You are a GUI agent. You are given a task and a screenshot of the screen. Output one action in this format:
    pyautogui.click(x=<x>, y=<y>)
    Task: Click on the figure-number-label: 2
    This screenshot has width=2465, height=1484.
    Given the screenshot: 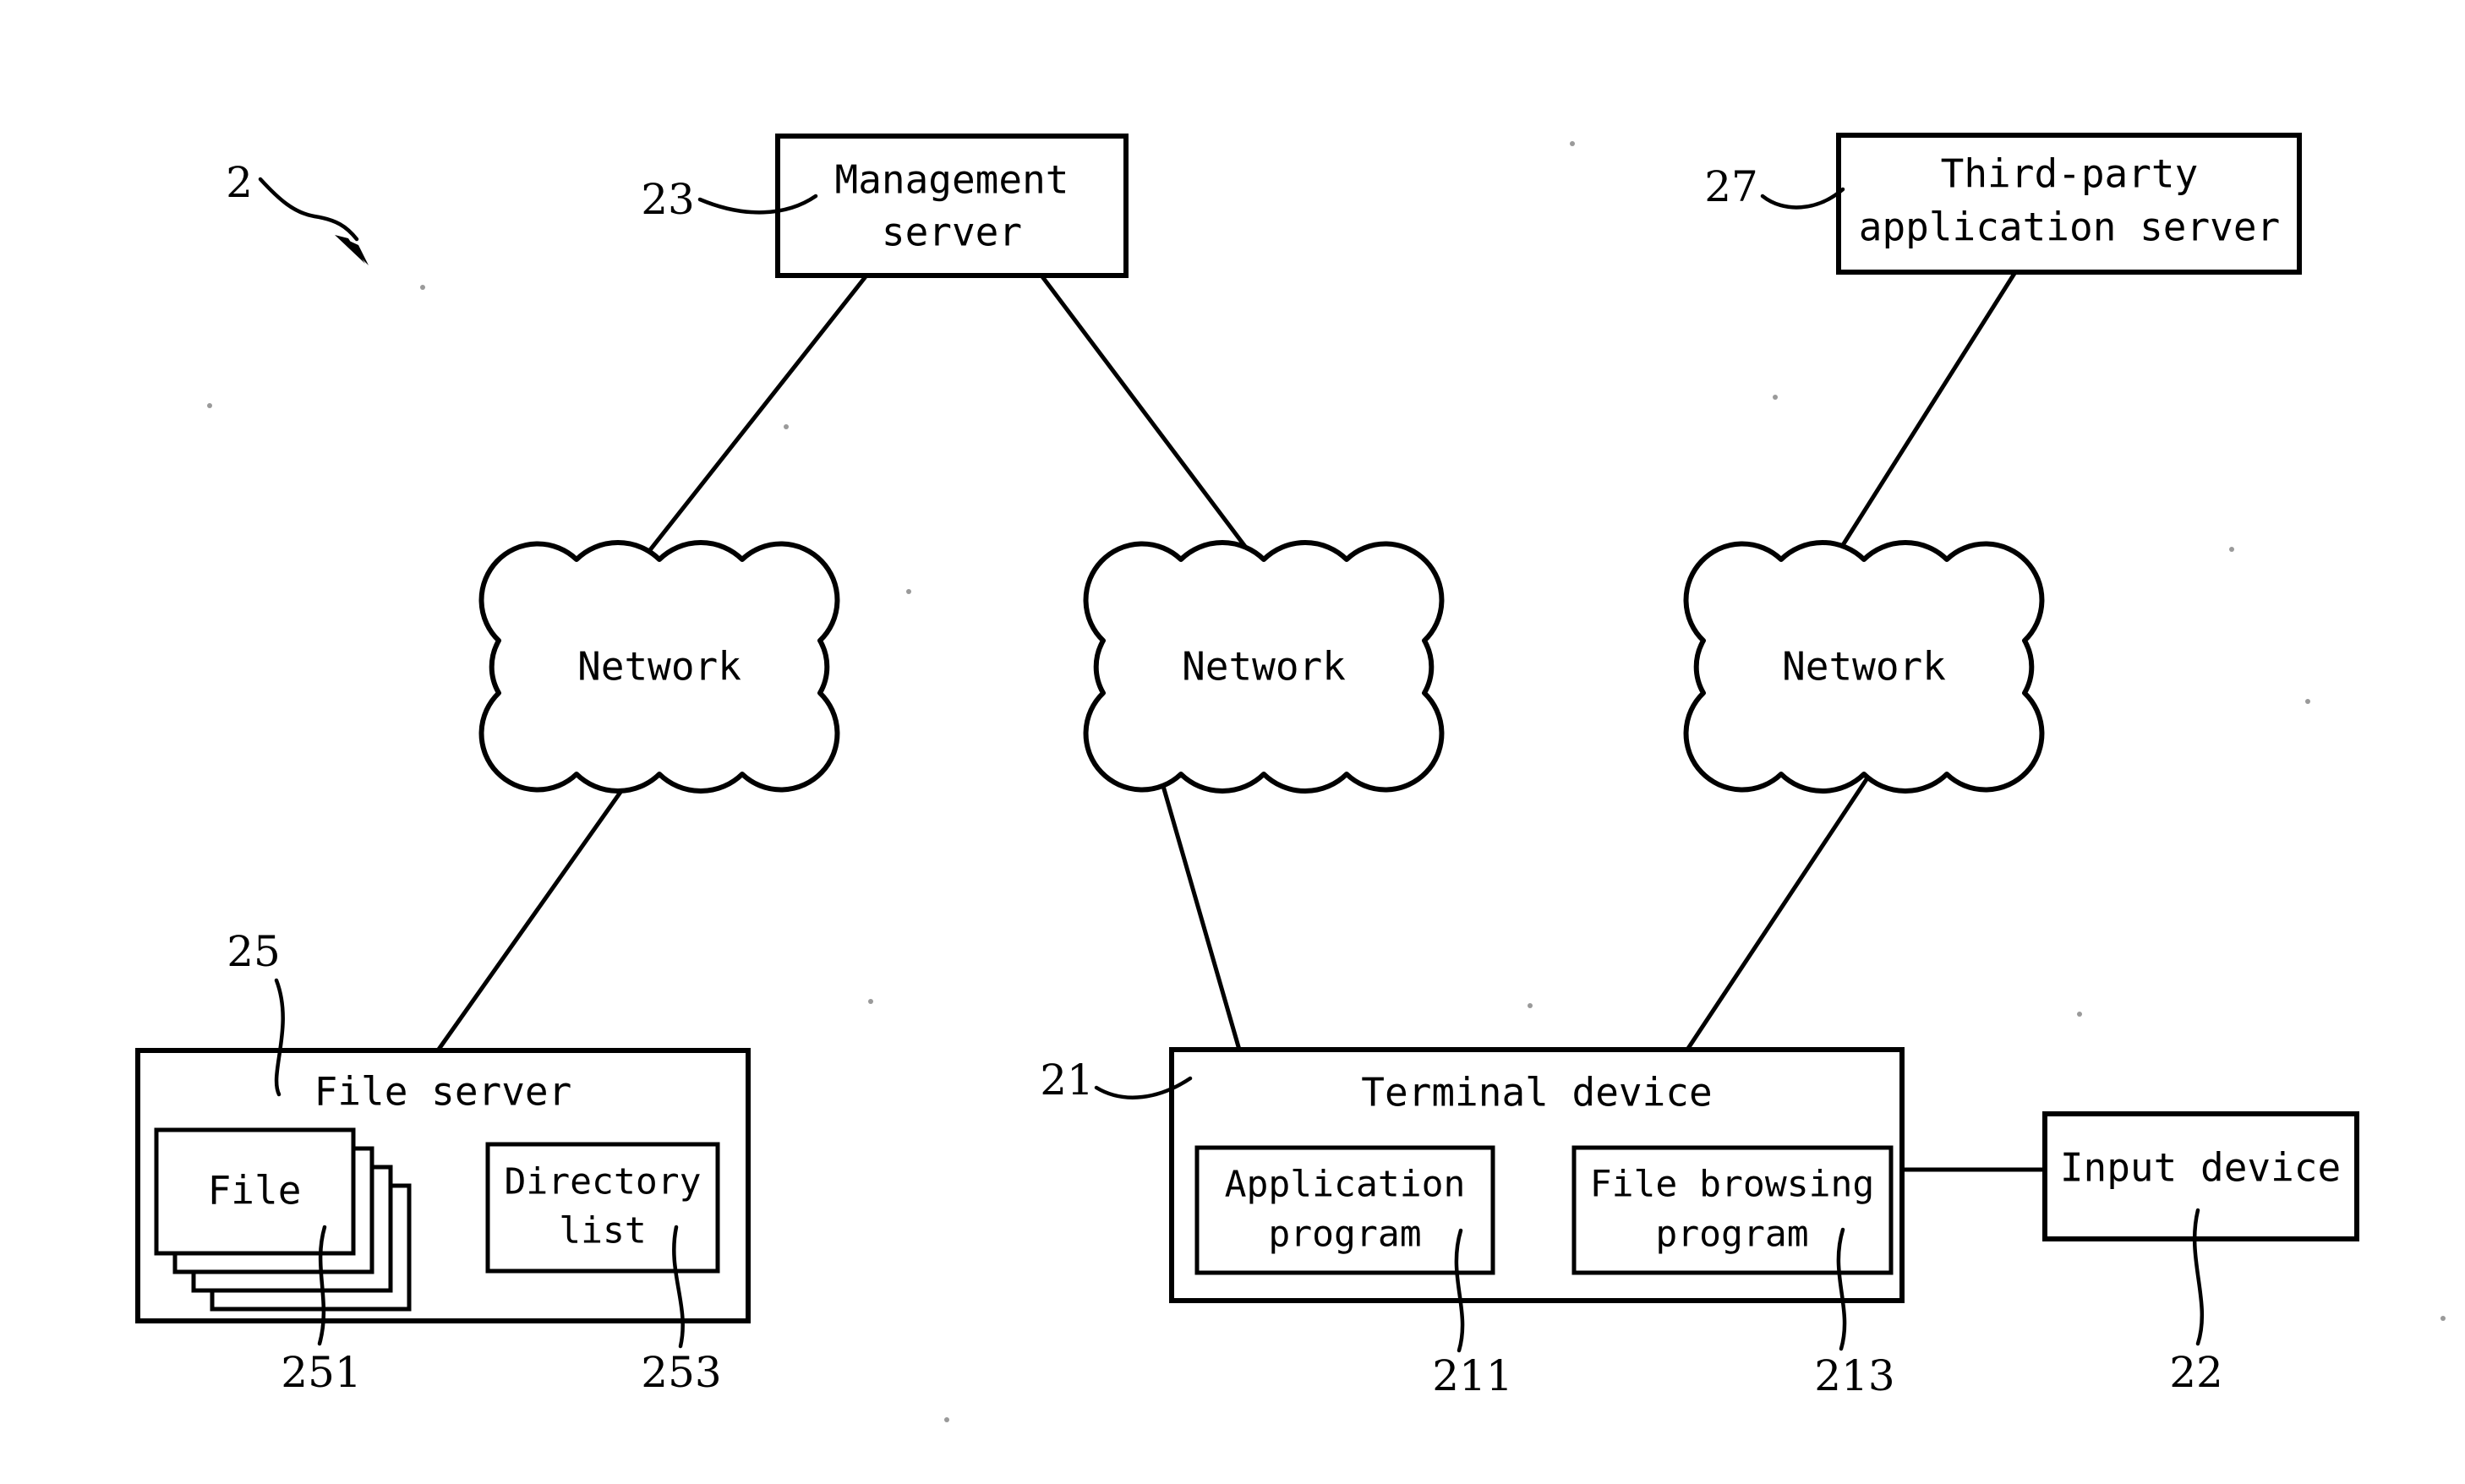 What is the action you would take?
    pyautogui.click(x=240, y=182)
    